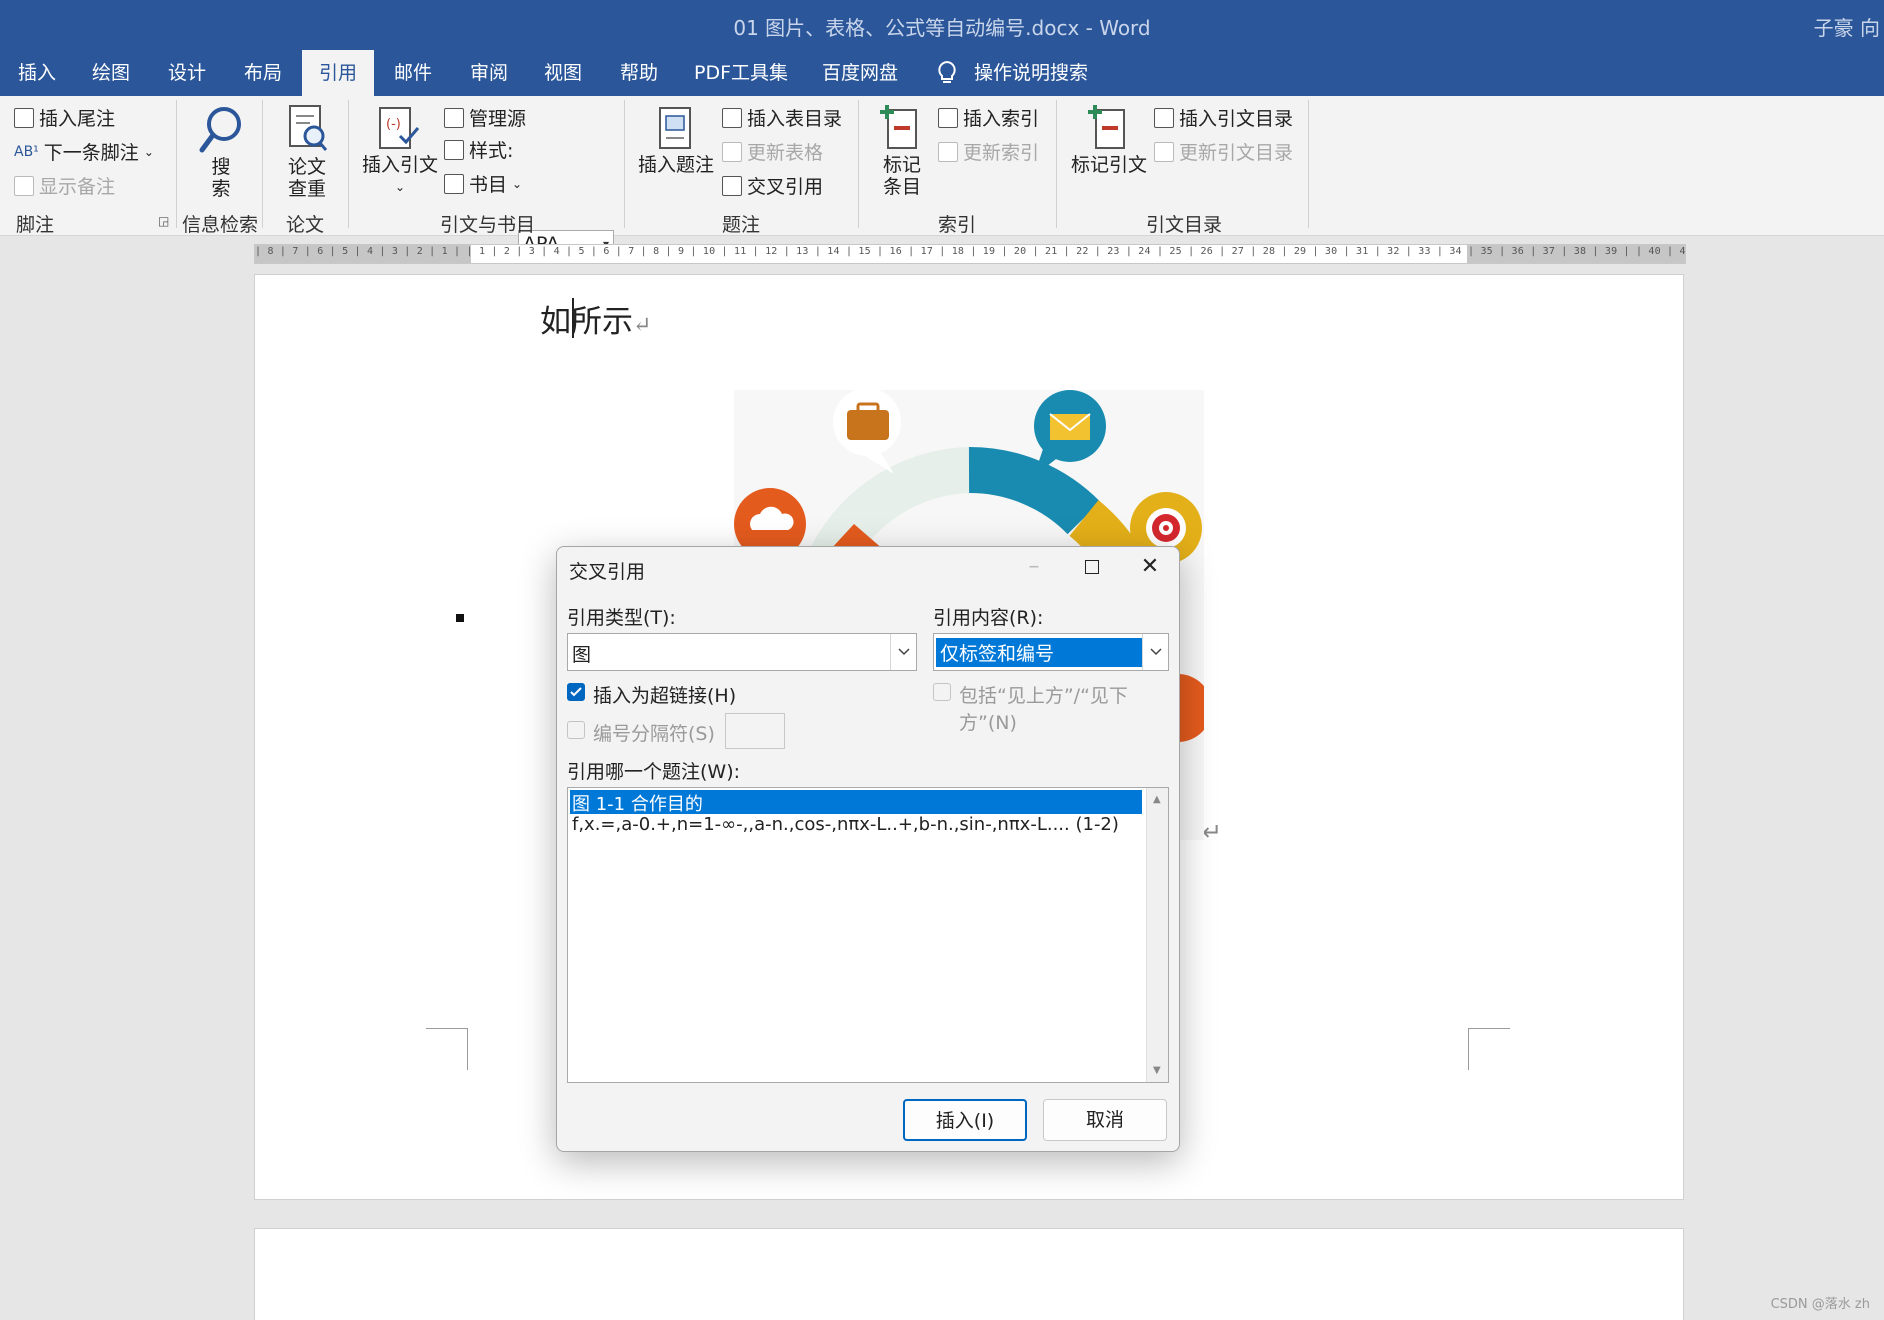 This screenshot has width=1884, height=1320. Describe the element at coordinates (741, 225) in the screenshot. I see `group-label-captions: 题注` at that location.